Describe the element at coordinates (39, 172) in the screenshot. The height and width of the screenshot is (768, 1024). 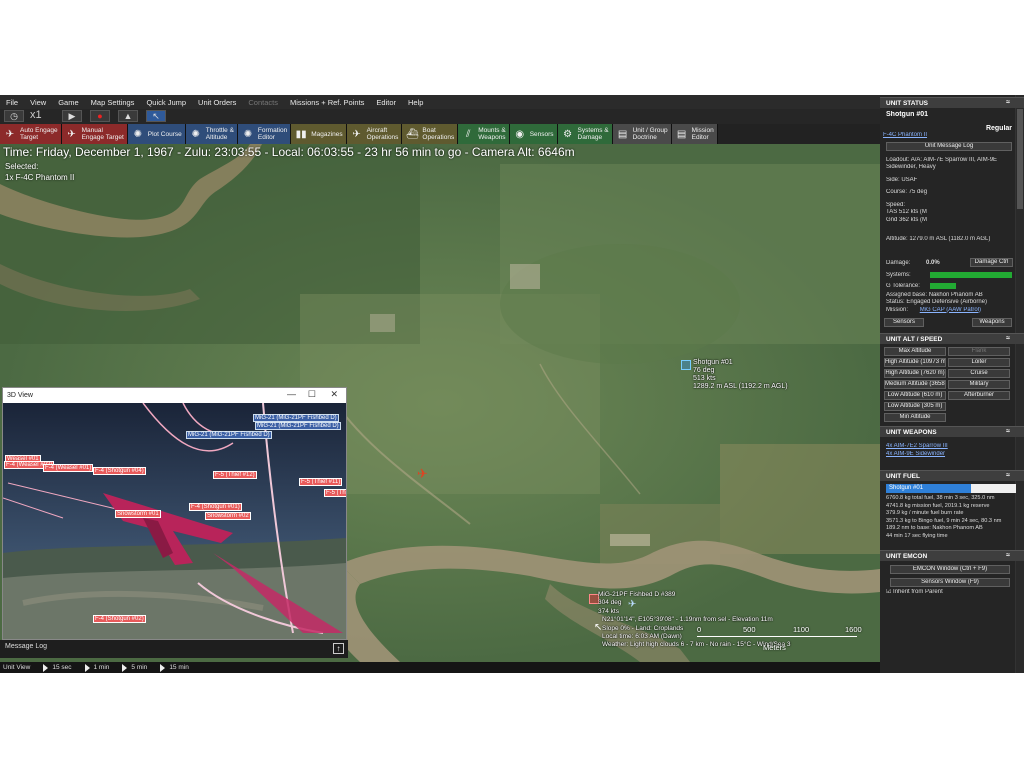
I see `selected-info: Selected: 1x F-4C Phantom II` at that location.